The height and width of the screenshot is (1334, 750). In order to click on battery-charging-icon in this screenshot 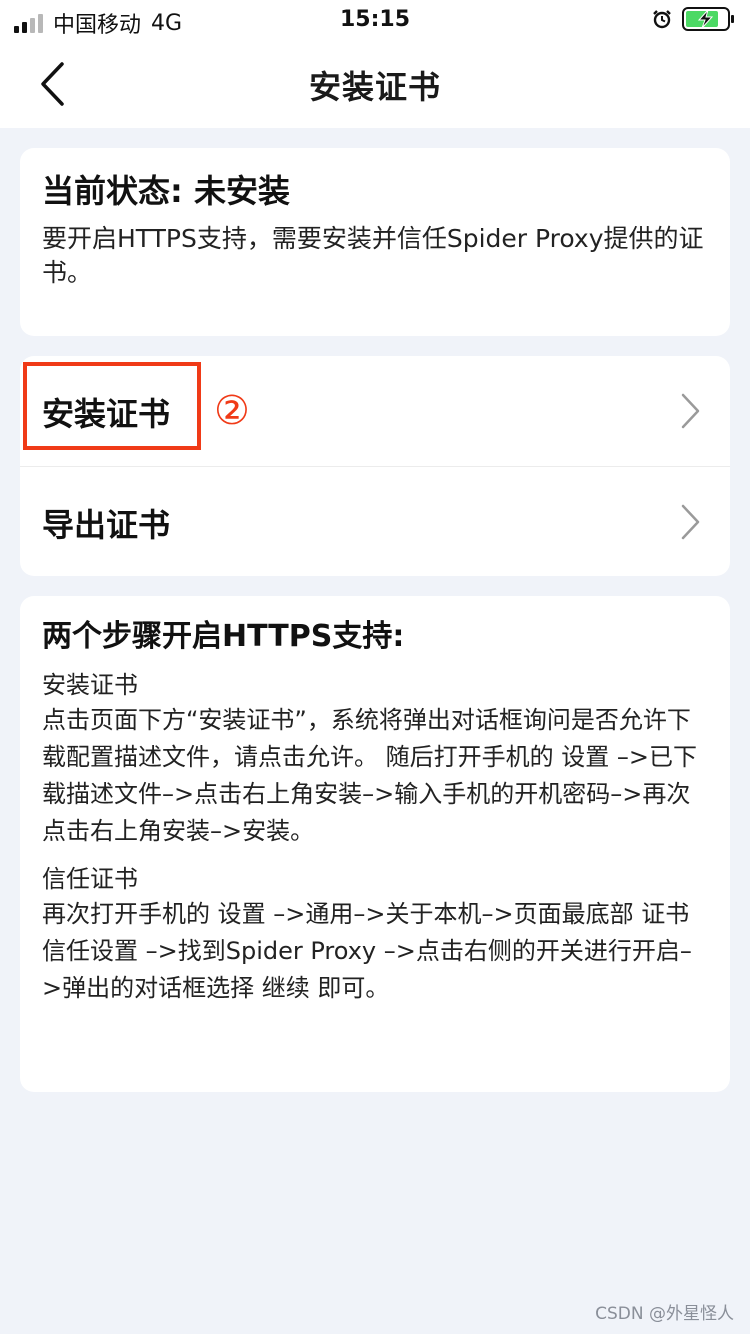, I will do `click(708, 19)`.